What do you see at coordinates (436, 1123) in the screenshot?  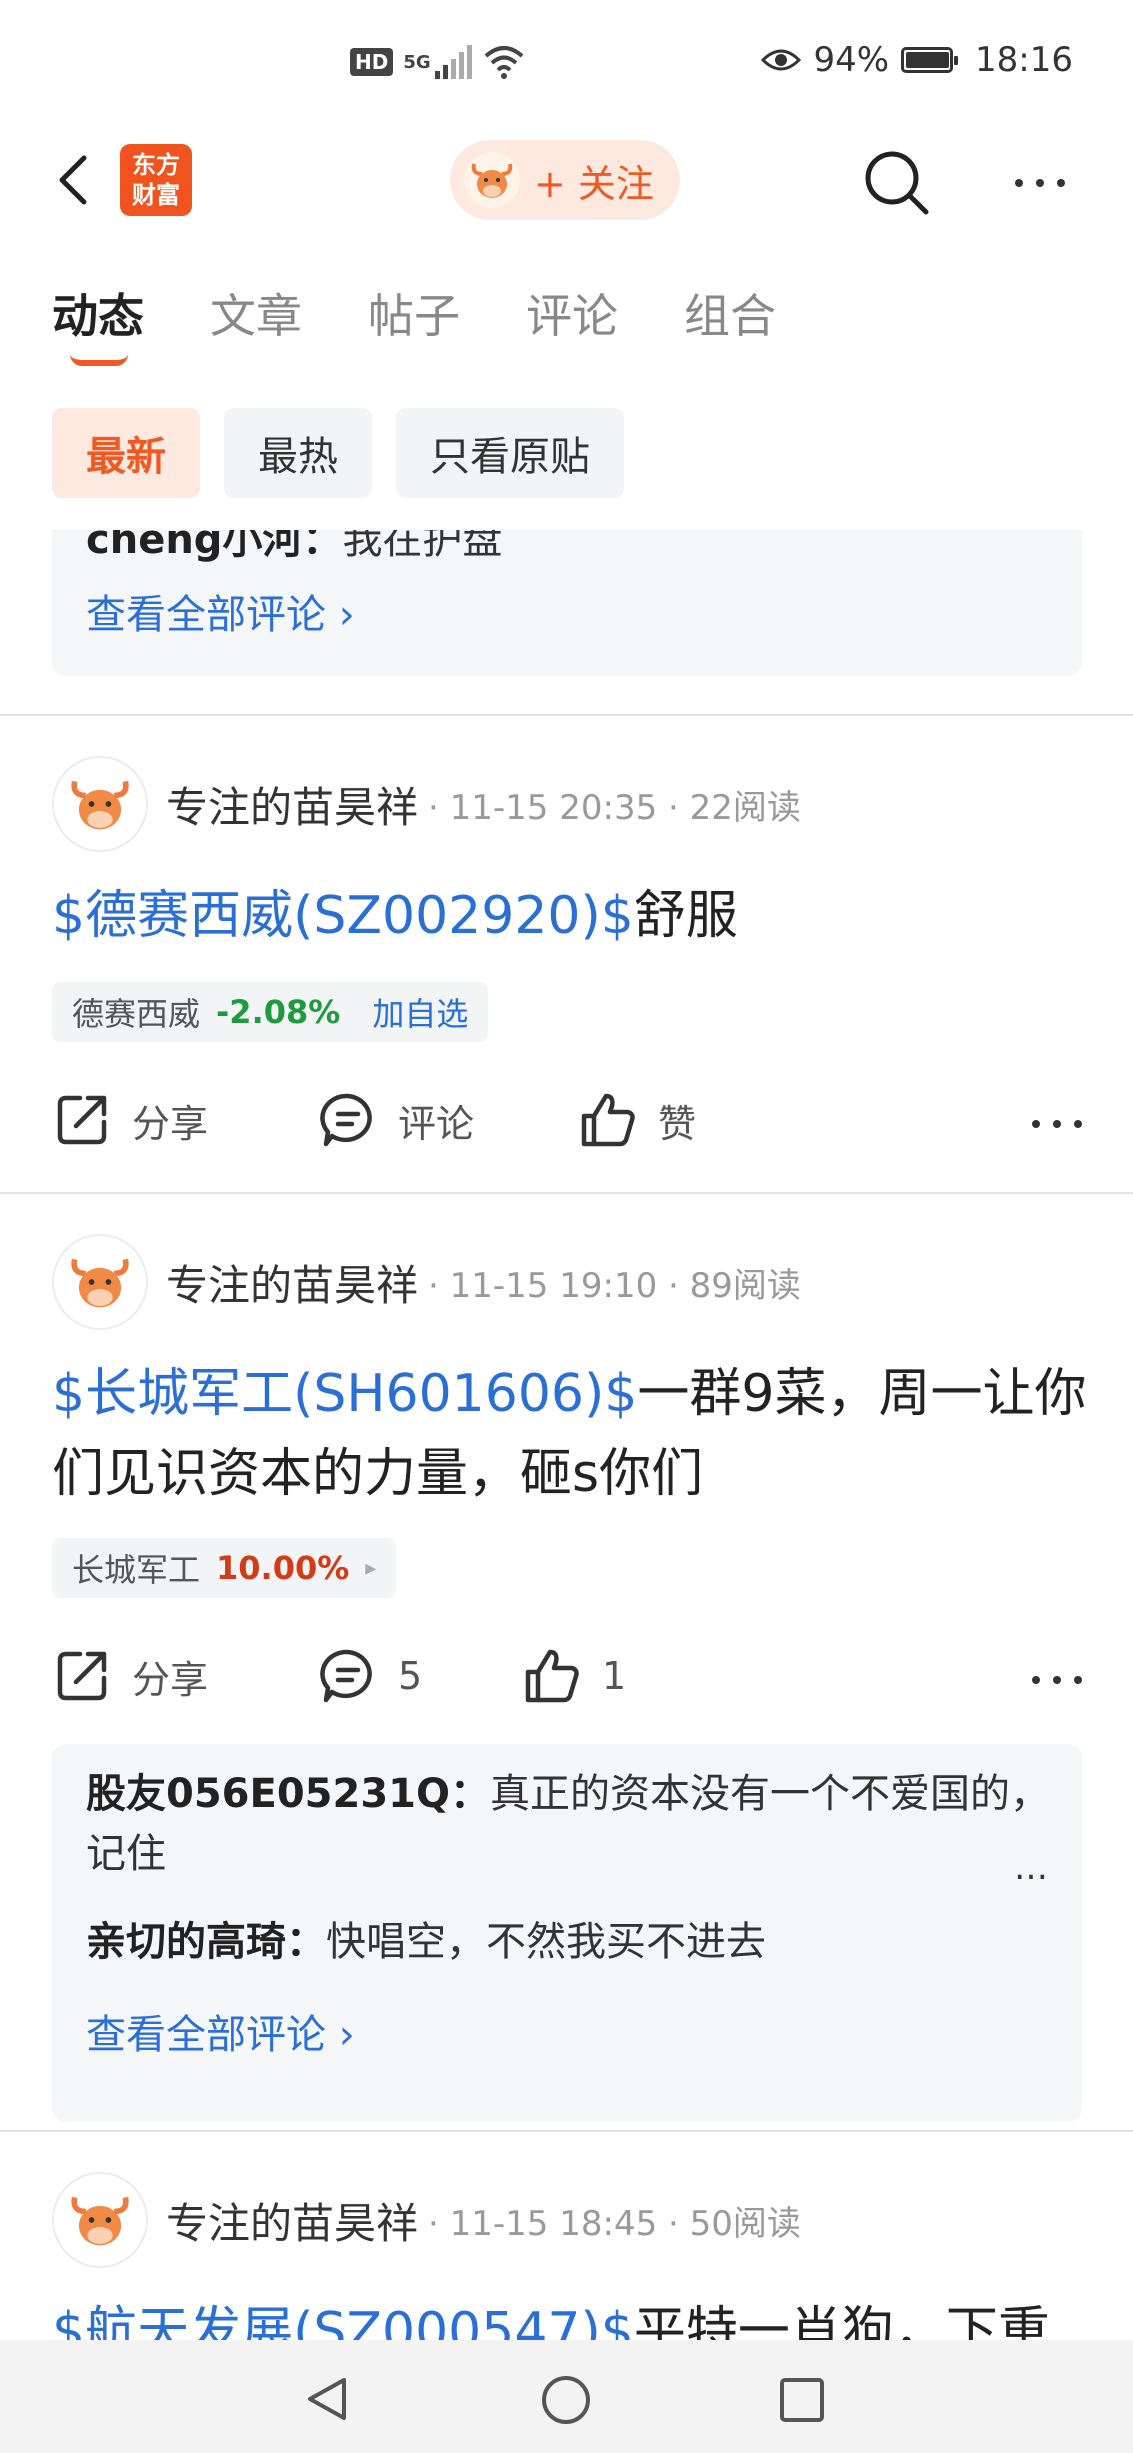 I see `comment-label: 评论` at bounding box center [436, 1123].